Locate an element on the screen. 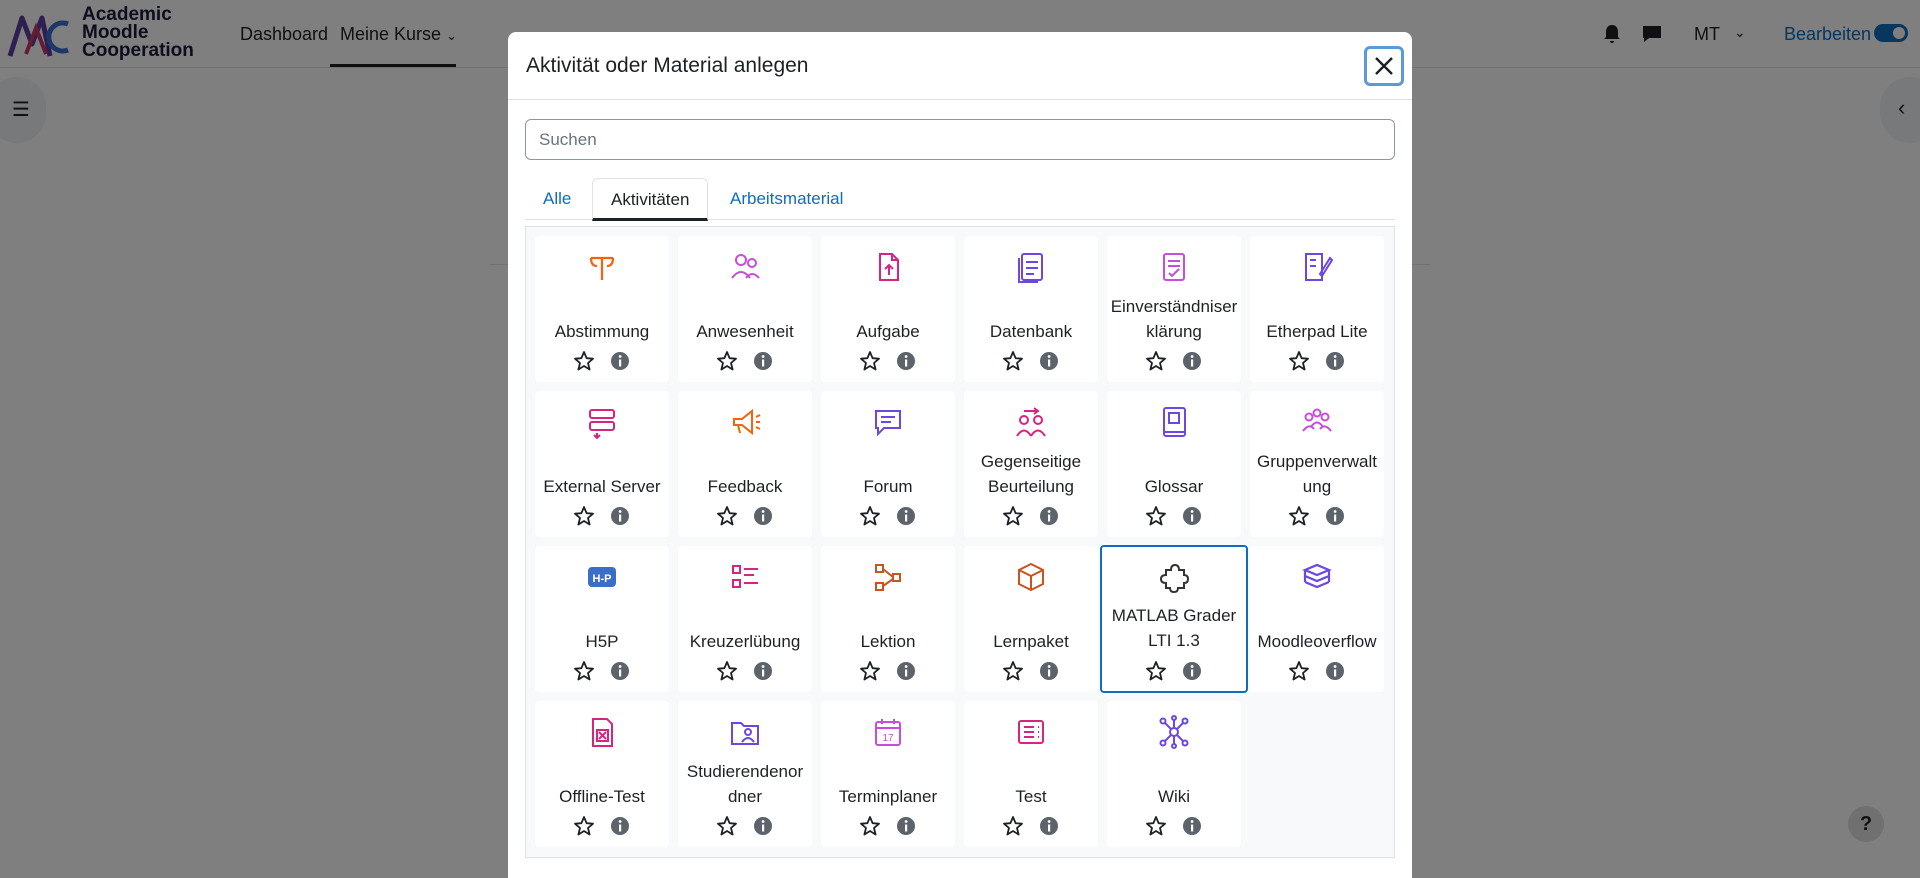  activity-card: 17 Terminplaner is located at coordinates (888, 774).